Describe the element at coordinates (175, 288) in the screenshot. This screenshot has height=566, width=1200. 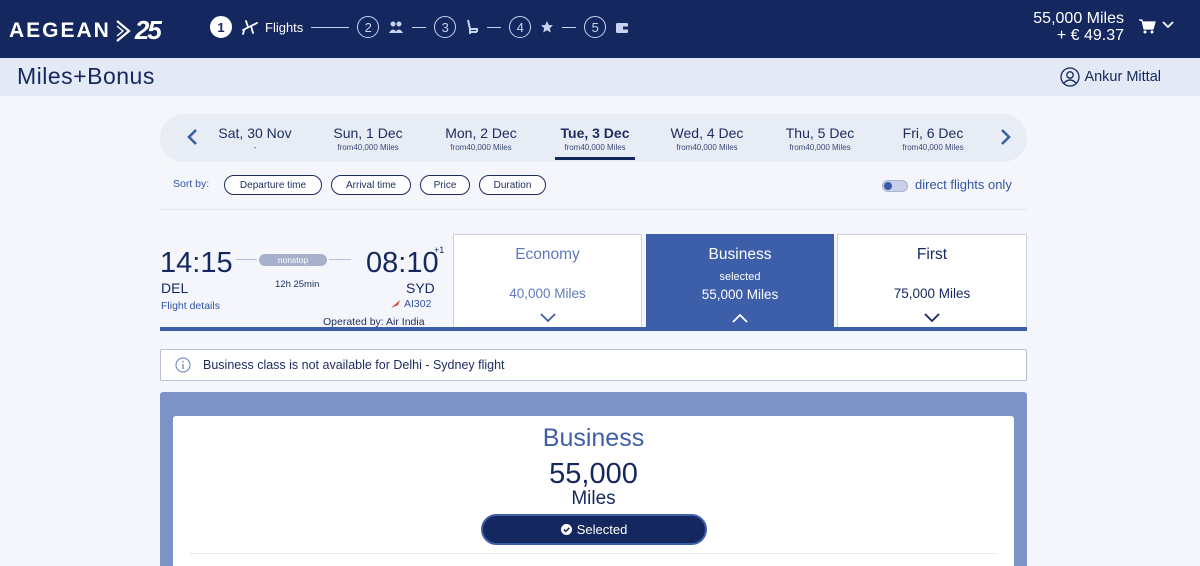
I see `departure-airport: DEL` at that location.